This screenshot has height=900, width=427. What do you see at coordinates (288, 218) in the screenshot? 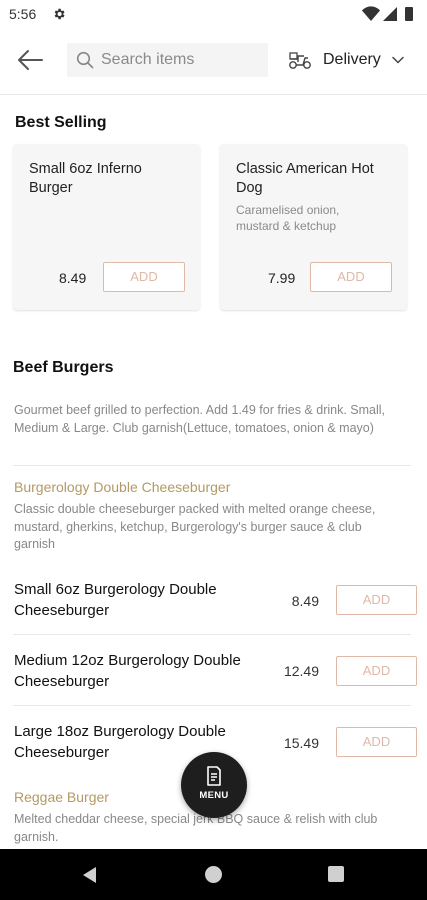
I see `card-item-desc: Caramelised onion, mustard & ketchup` at bounding box center [288, 218].